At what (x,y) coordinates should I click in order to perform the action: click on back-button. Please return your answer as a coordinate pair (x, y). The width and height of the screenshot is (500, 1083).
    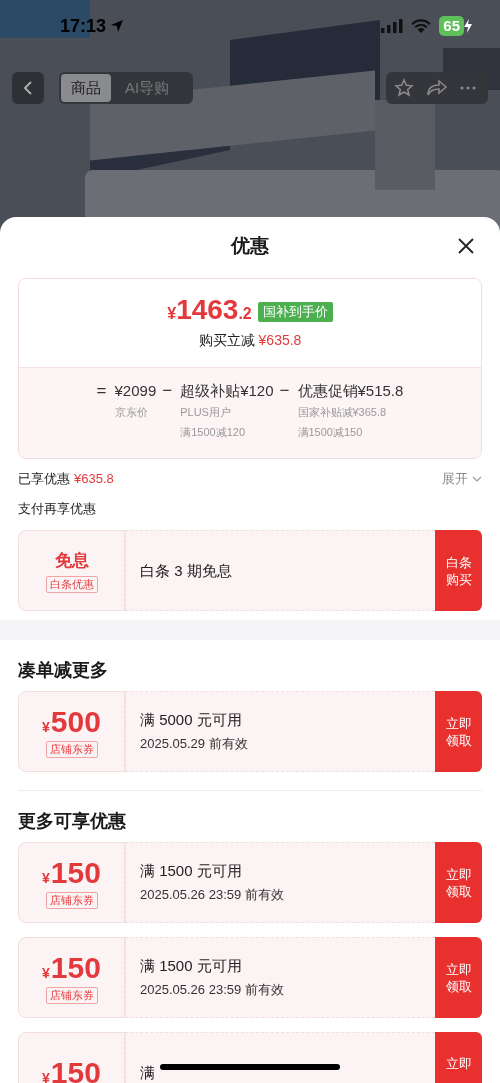
    Looking at the image, I should click on (28, 88).